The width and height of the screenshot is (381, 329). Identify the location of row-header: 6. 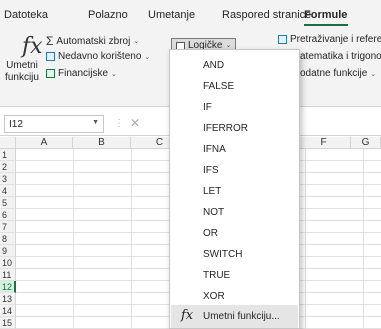
(8, 215).